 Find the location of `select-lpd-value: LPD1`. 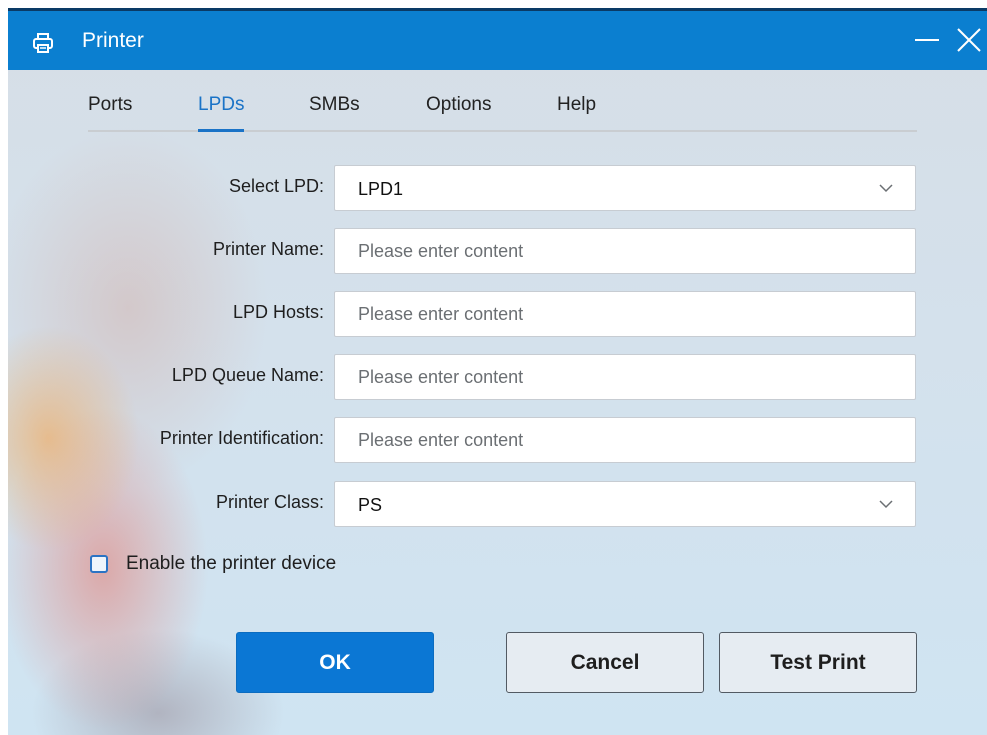

select-lpd-value: LPD1 is located at coordinates (381, 189).